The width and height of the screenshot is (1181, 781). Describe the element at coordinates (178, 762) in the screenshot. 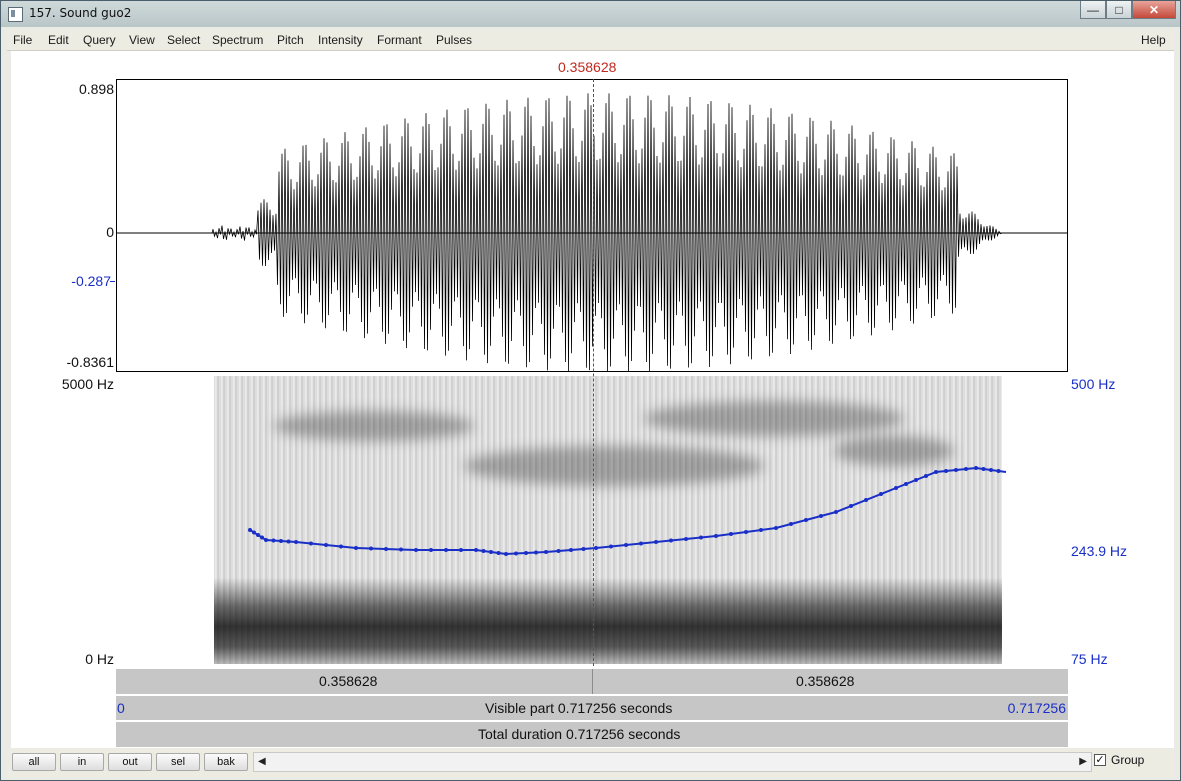

I see `zoom-sel-button: sel` at that location.